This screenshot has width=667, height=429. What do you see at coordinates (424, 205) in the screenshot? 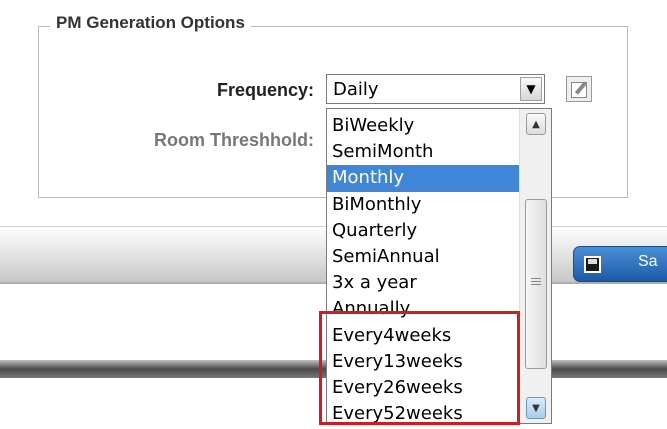
I see `dropdown-option: BiMonthly` at bounding box center [424, 205].